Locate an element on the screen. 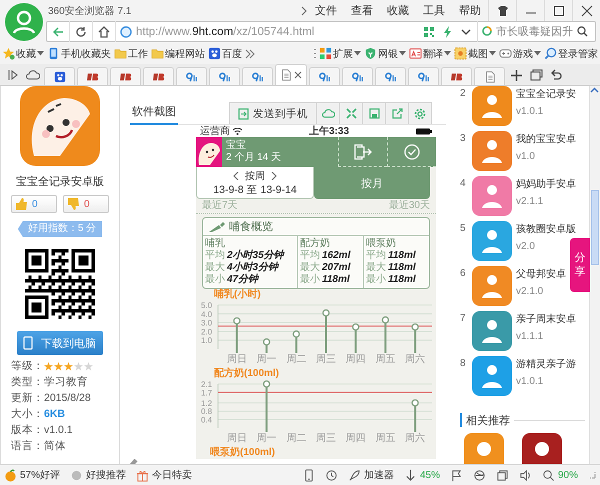  stacked-windows-icon is located at coordinates (536, 75).